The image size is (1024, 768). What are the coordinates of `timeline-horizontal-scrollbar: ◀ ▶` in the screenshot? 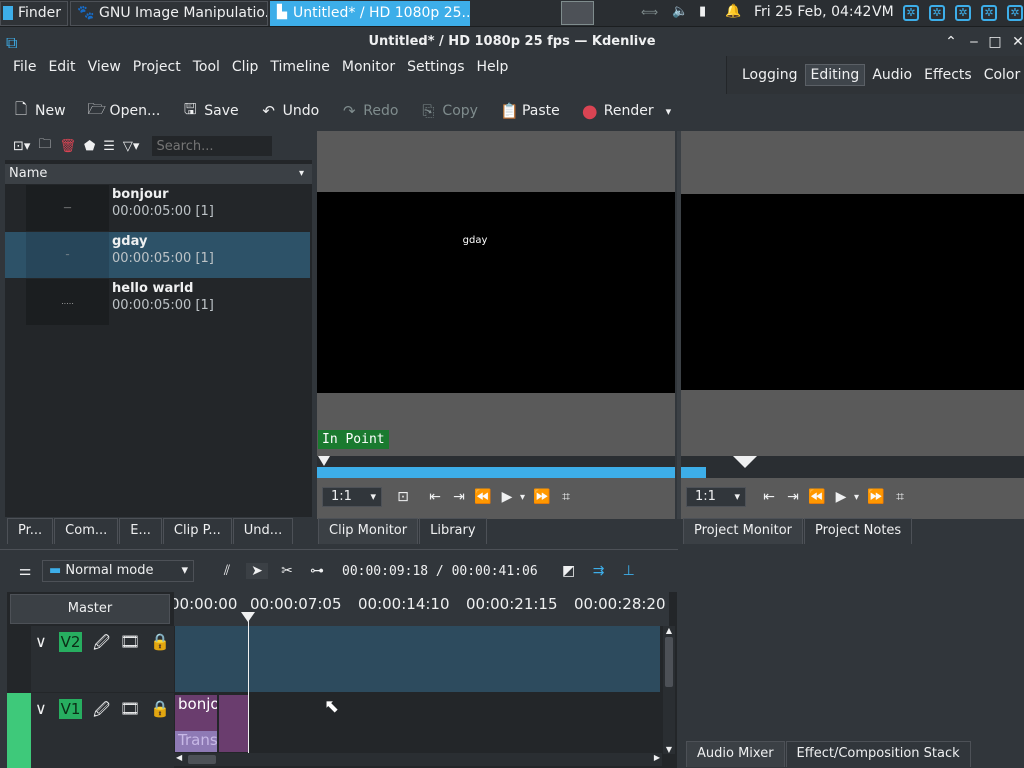 It's located at (418, 759).